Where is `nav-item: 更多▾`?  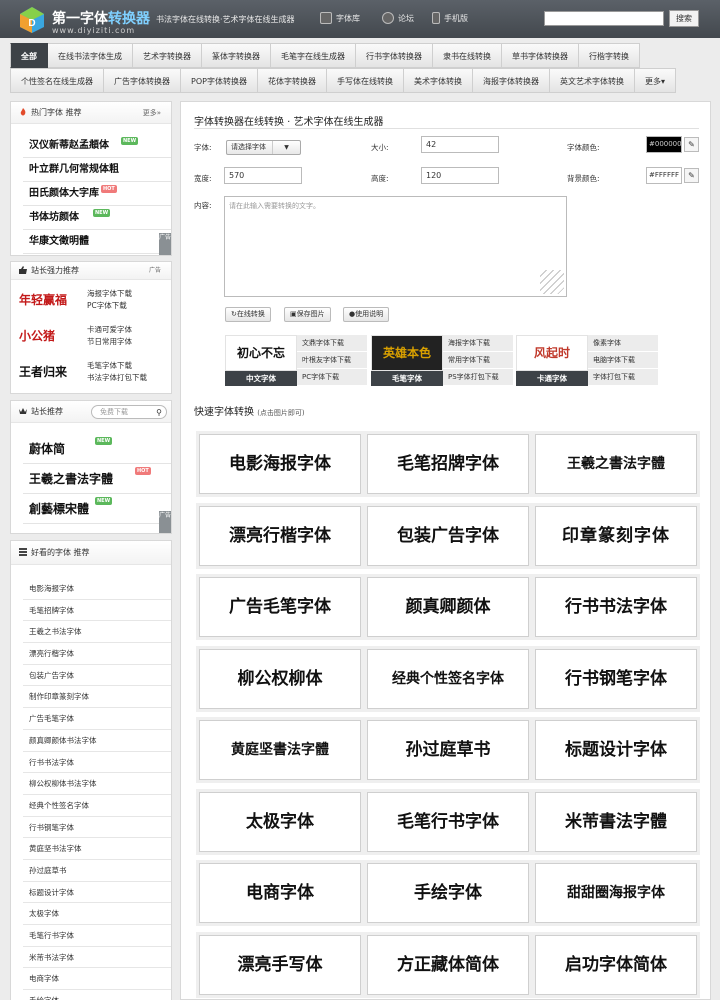
nav-item: 更多▾ is located at coordinates (655, 80).